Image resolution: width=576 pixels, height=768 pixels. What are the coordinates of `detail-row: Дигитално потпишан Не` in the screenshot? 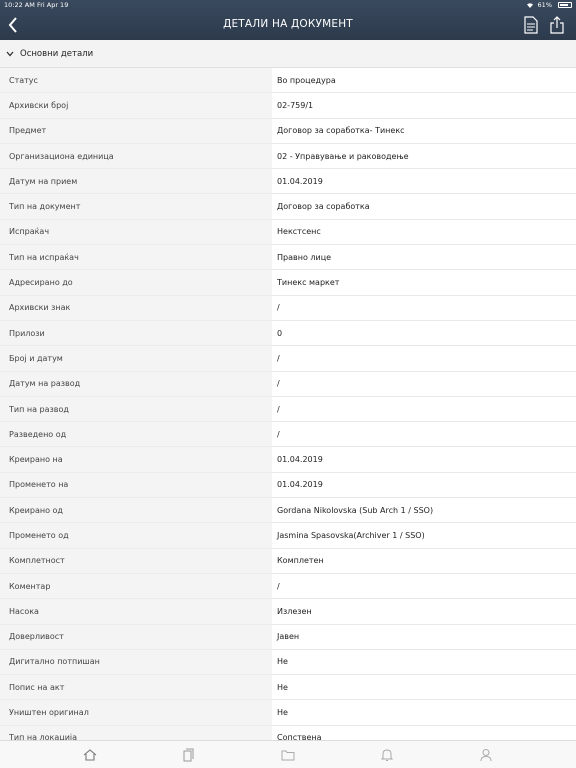 It's located at (288, 662).